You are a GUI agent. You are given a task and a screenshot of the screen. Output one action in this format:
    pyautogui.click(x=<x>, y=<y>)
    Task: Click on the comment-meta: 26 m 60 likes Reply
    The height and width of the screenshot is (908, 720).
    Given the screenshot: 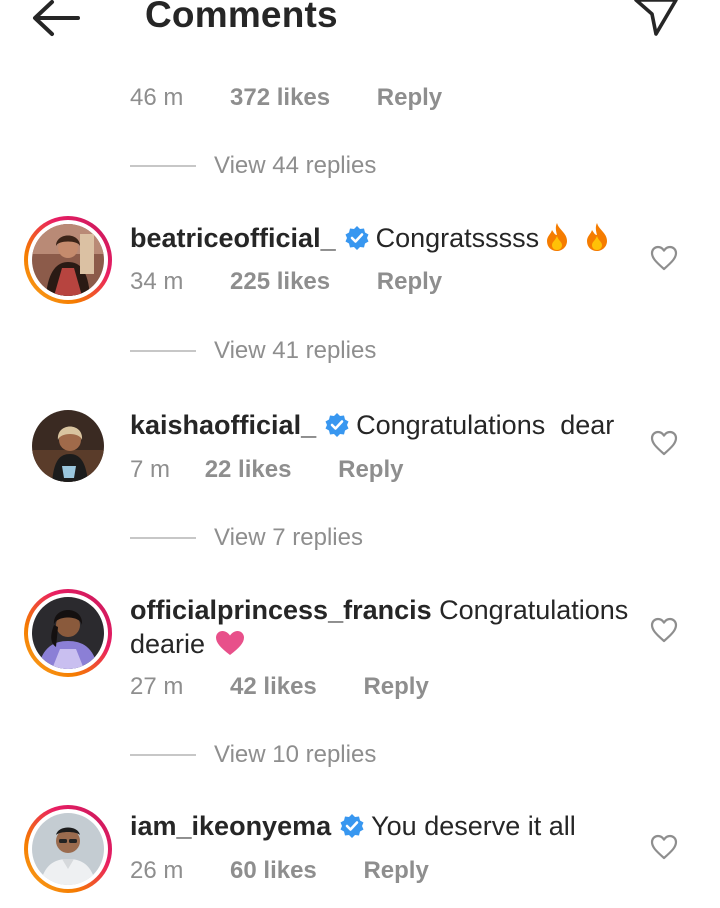 What is the action you would take?
    pyautogui.click(x=279, y=871)
    